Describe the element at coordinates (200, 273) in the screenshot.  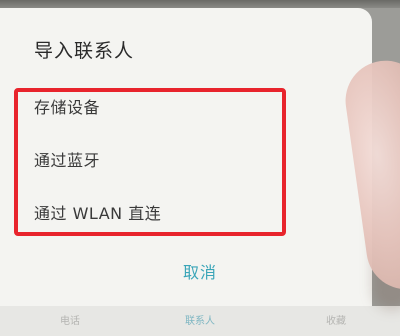
I see `cancel-button: 取消` at that location.